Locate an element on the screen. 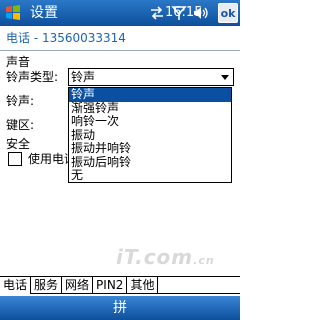 The image size is (320, 320). list-item: 振动并响铃 is located at coordinates (150, 149).